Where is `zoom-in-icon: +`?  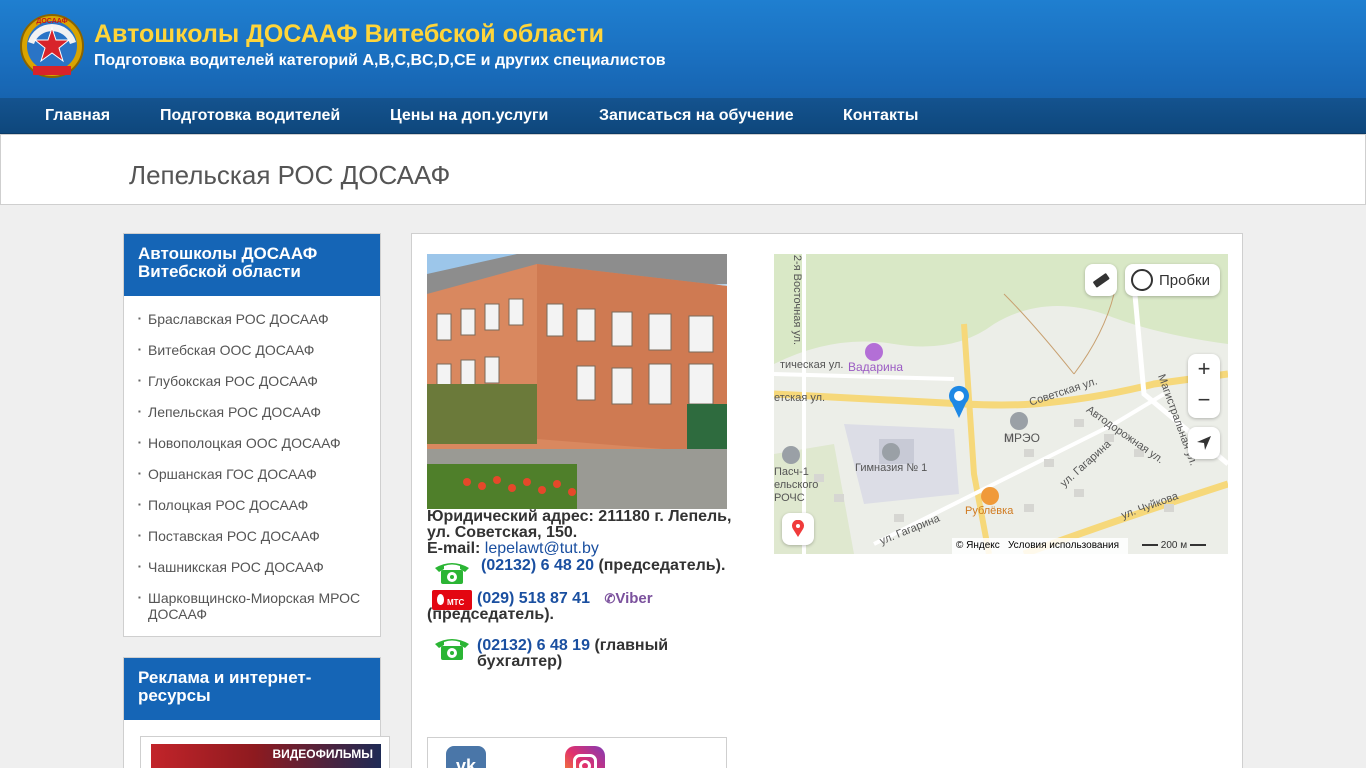 zoom-in-icon: + is located at coordinates (1204, 370).